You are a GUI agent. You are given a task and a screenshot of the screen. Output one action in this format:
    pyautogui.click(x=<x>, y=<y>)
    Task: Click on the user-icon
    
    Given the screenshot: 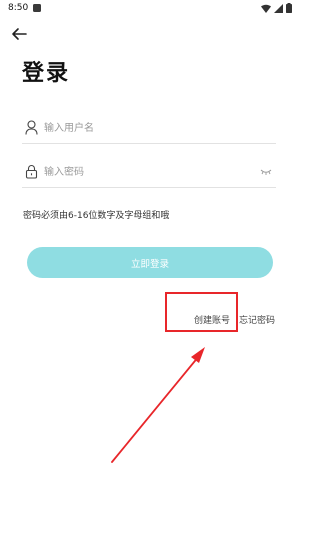 What is the action you would take?
    pyautogui.click(x=31, y=127)
    